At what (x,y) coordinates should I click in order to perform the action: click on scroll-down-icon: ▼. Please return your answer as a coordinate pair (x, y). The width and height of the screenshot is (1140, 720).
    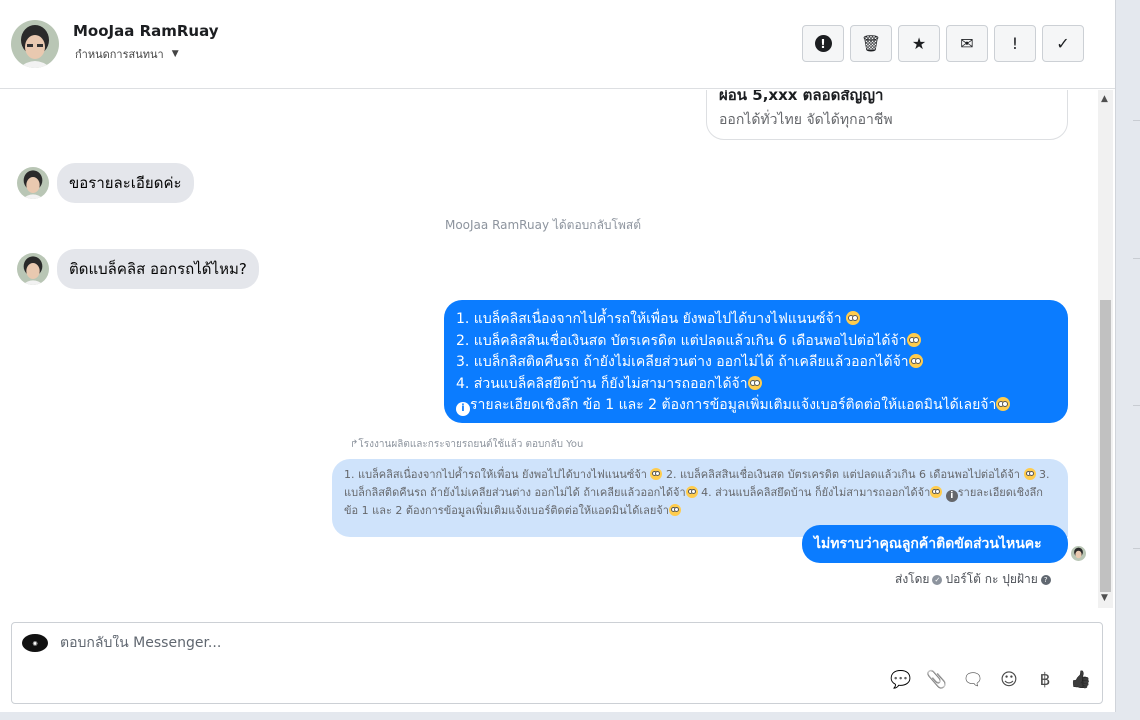
    Looking at the image, I should click on (1104, 598).